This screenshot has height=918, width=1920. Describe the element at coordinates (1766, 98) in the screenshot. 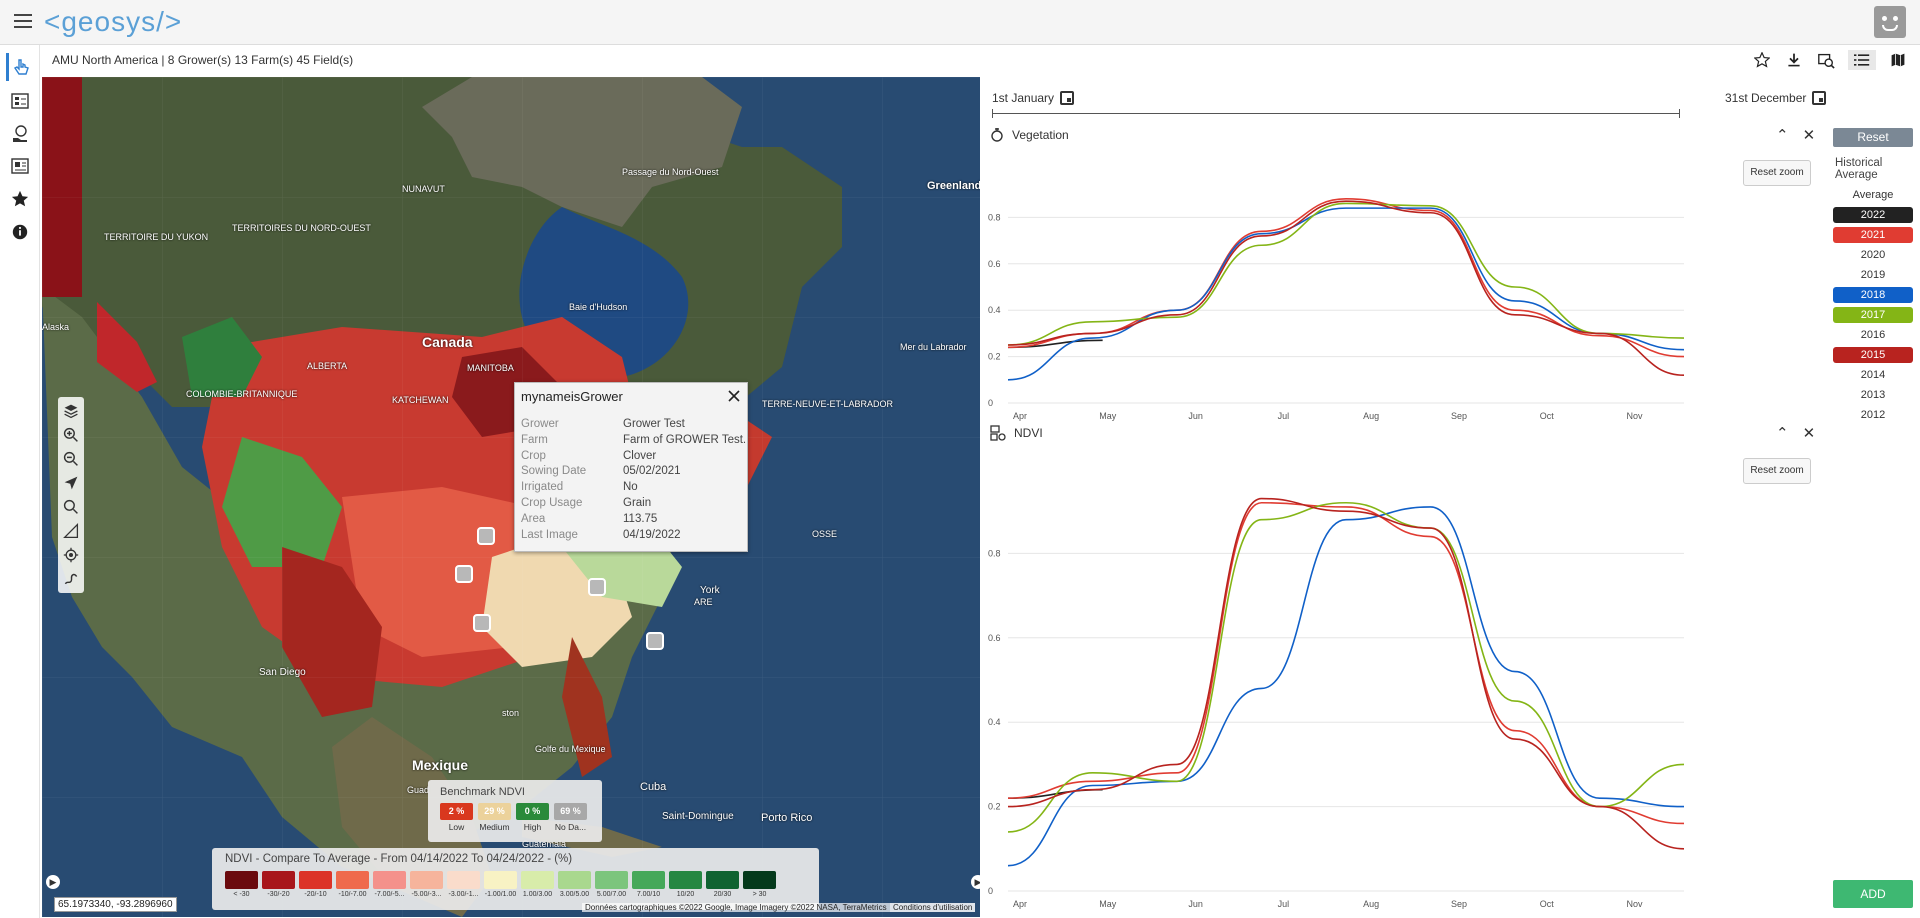

I see `date-end-label: 31st December` at that location.